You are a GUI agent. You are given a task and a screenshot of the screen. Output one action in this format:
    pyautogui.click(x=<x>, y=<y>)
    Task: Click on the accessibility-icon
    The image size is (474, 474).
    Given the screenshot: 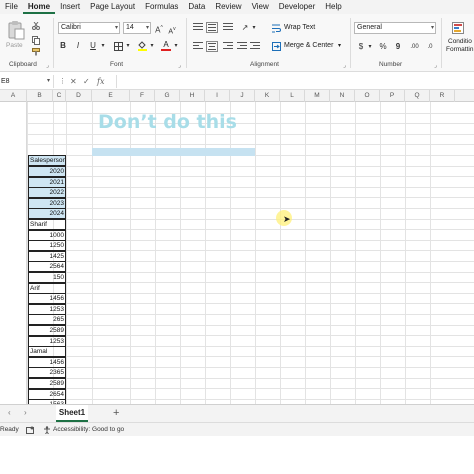 What is the action you would take?
    pyautogui.click(x=47, y=430)
    